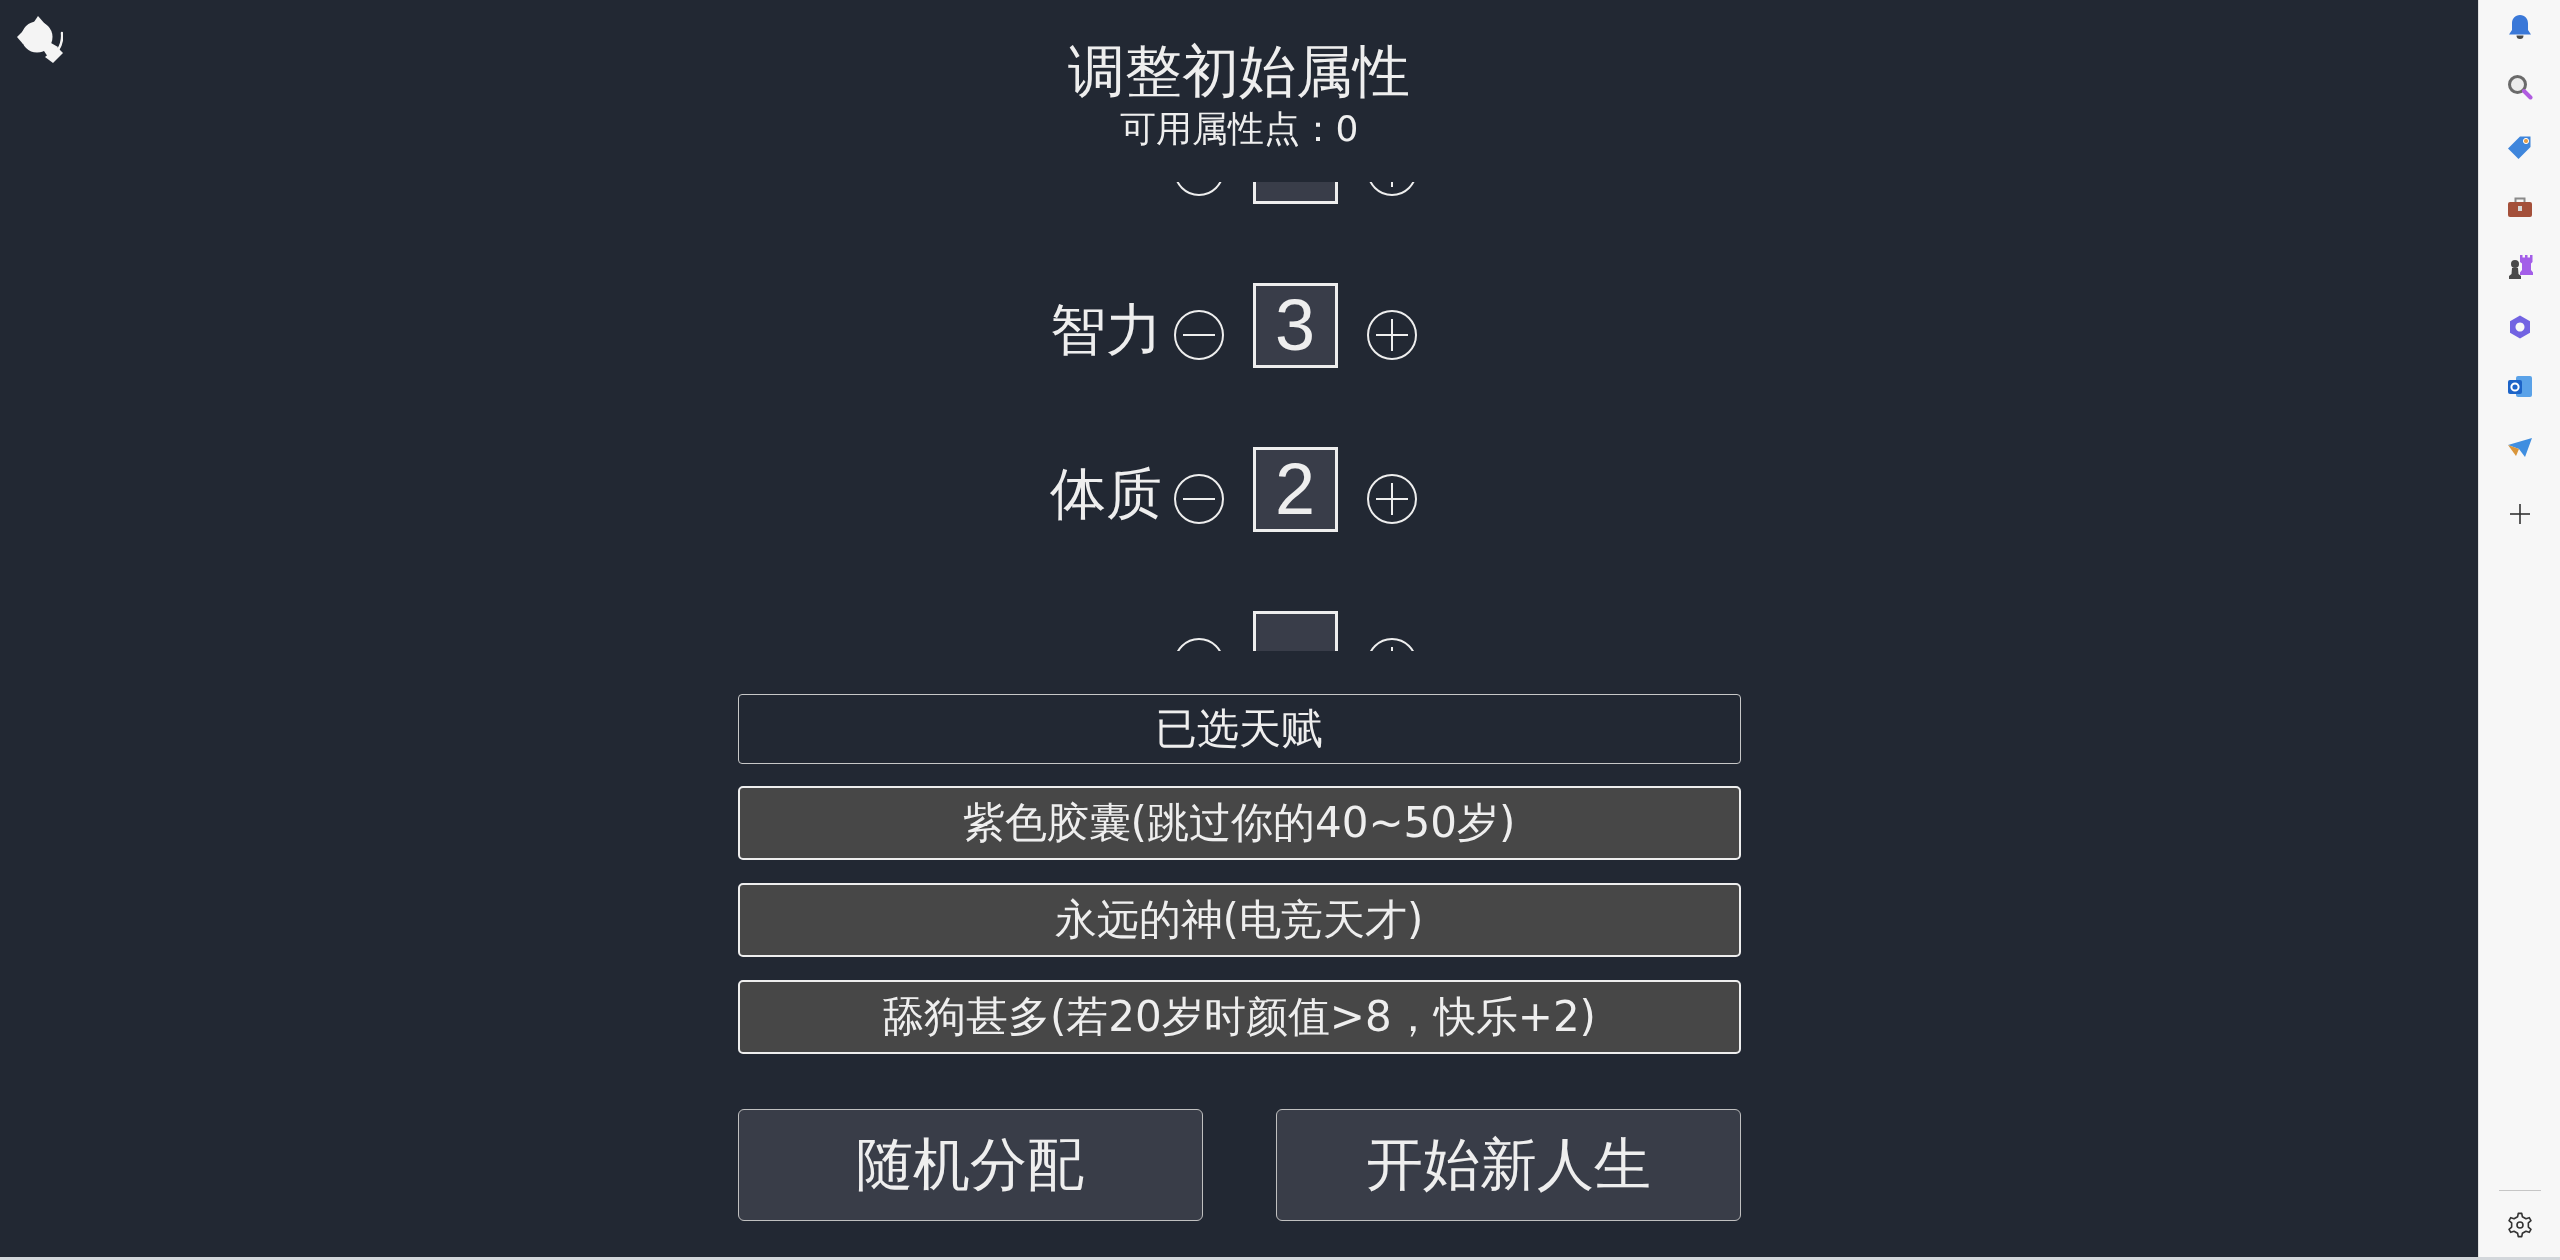 This screenshot has width=2560, height=1260. I want to click on chess-pieces-icon, so click(2519, 267).